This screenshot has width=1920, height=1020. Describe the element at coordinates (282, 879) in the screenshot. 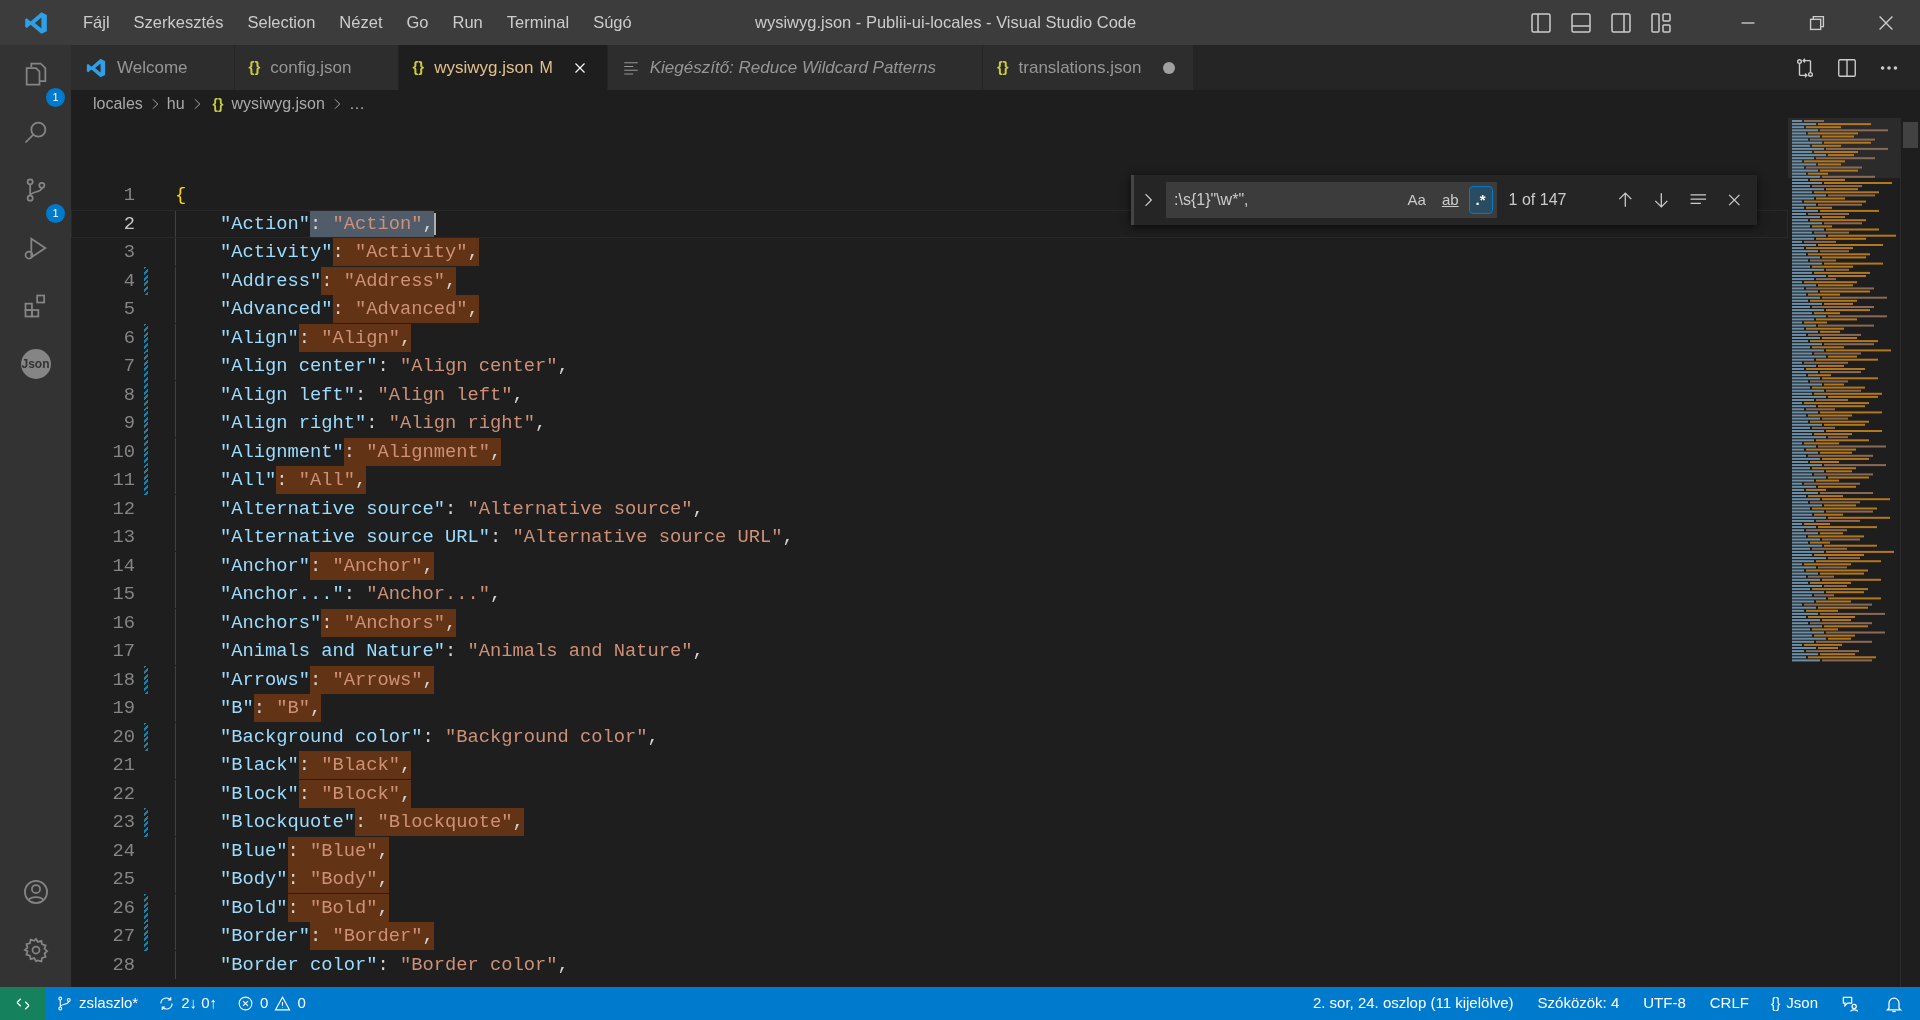

I see `code-line: "Body": "Body",` at that location.